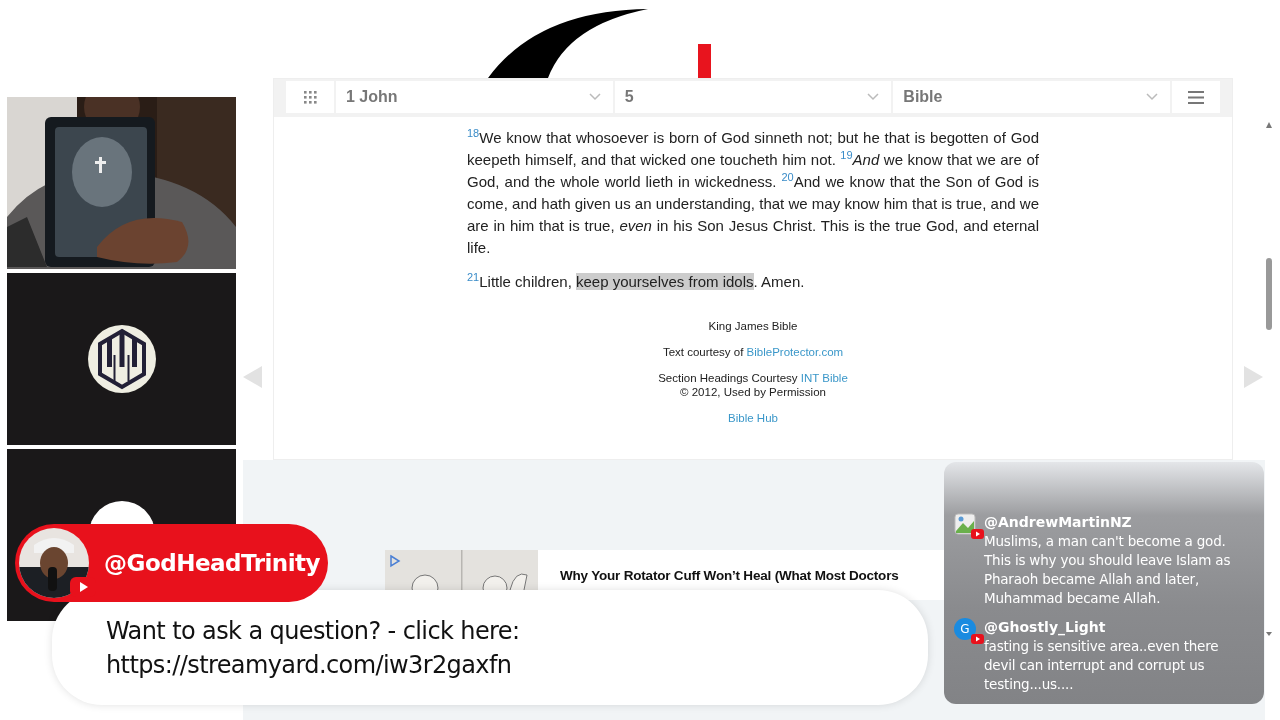 The image size is (1280, 720). I want to click on avatar-letter: G, so click(965, 629).